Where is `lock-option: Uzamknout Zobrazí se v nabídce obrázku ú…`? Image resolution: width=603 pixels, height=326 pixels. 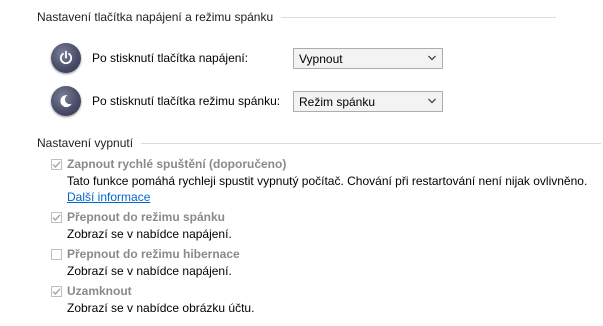
lock-option: Uzamknout Zobrazí se v nabídce obrázku ú… is located at coordinates (152, 299).